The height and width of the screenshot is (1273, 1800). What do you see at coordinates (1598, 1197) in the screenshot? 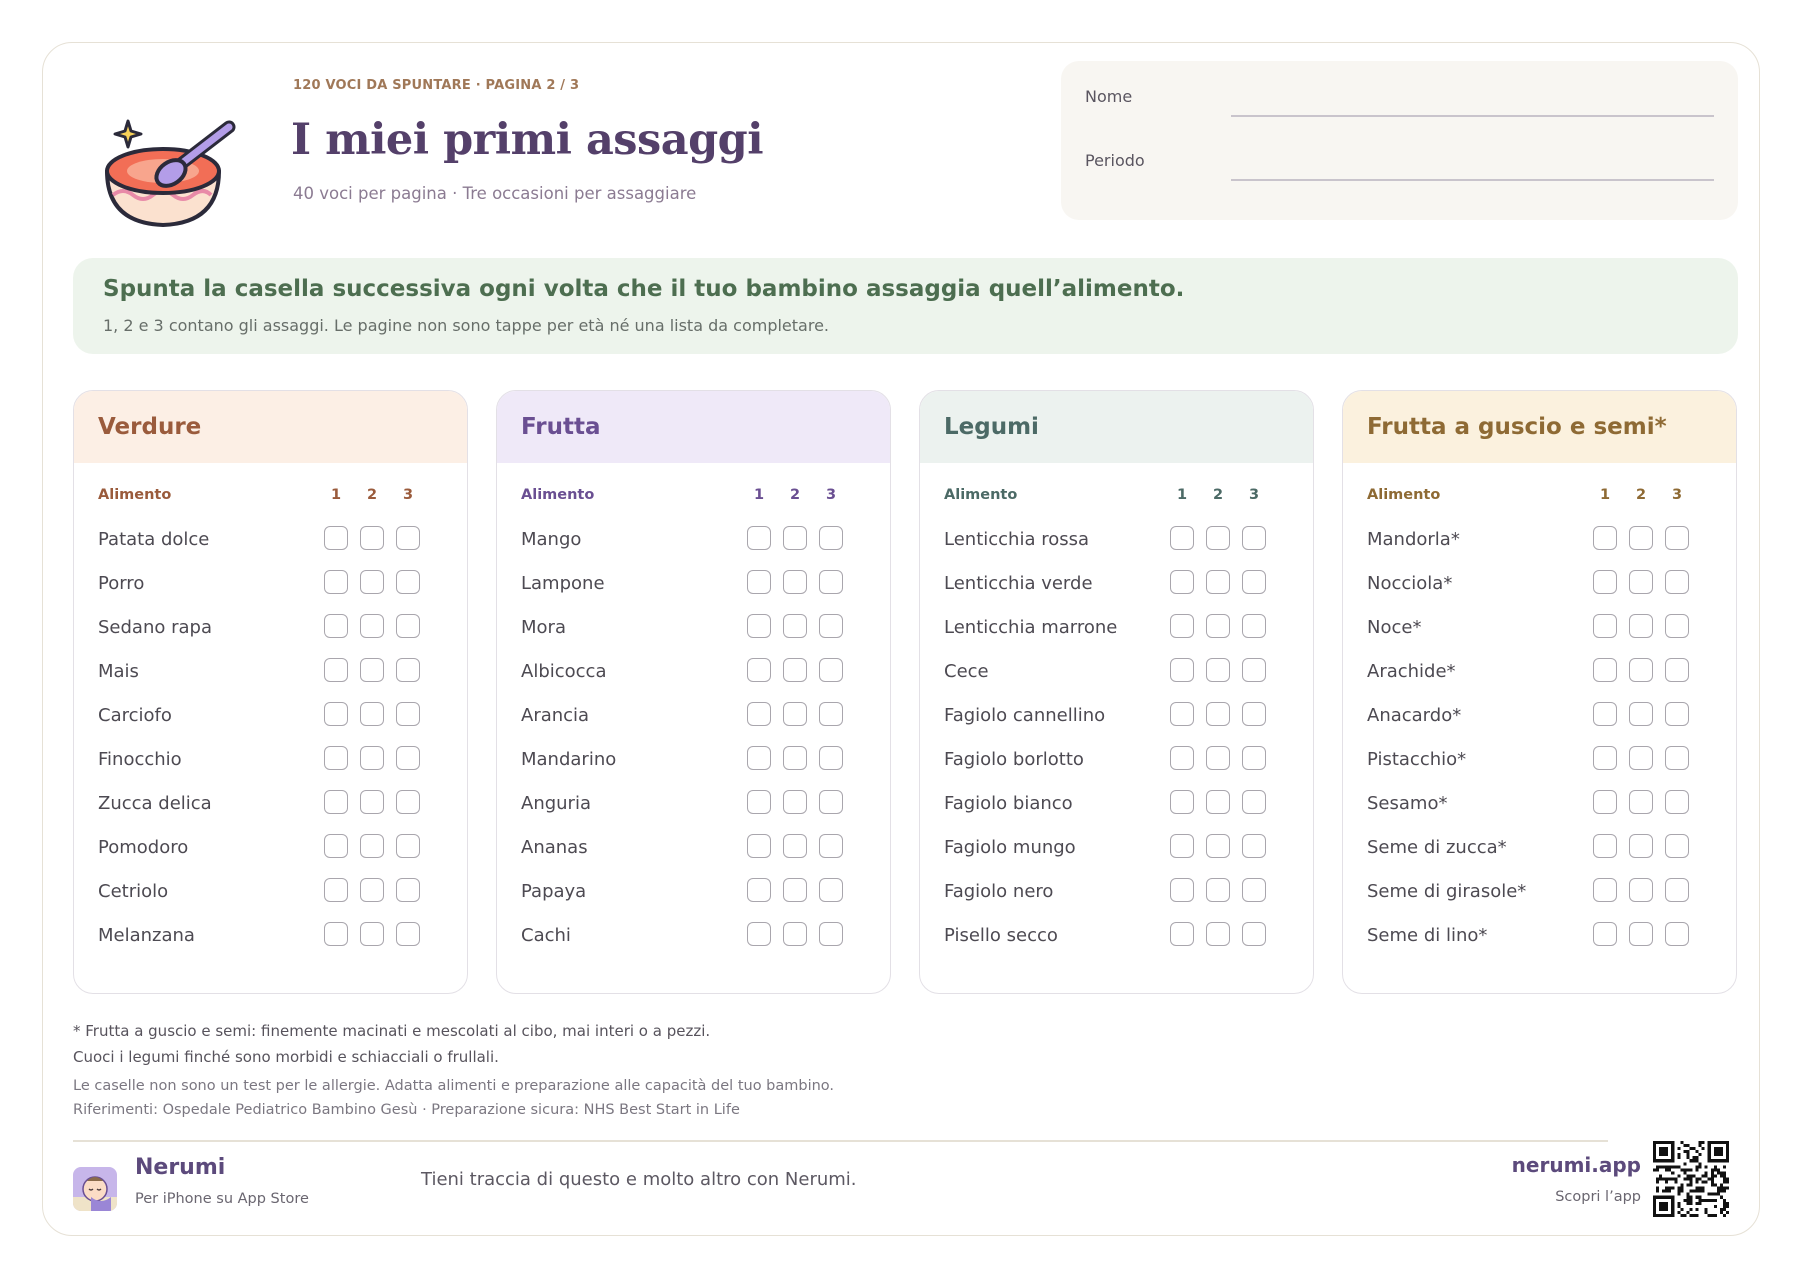
I see `discover-app-link: Scopri l’app` at bounding box center [1598, 1197].